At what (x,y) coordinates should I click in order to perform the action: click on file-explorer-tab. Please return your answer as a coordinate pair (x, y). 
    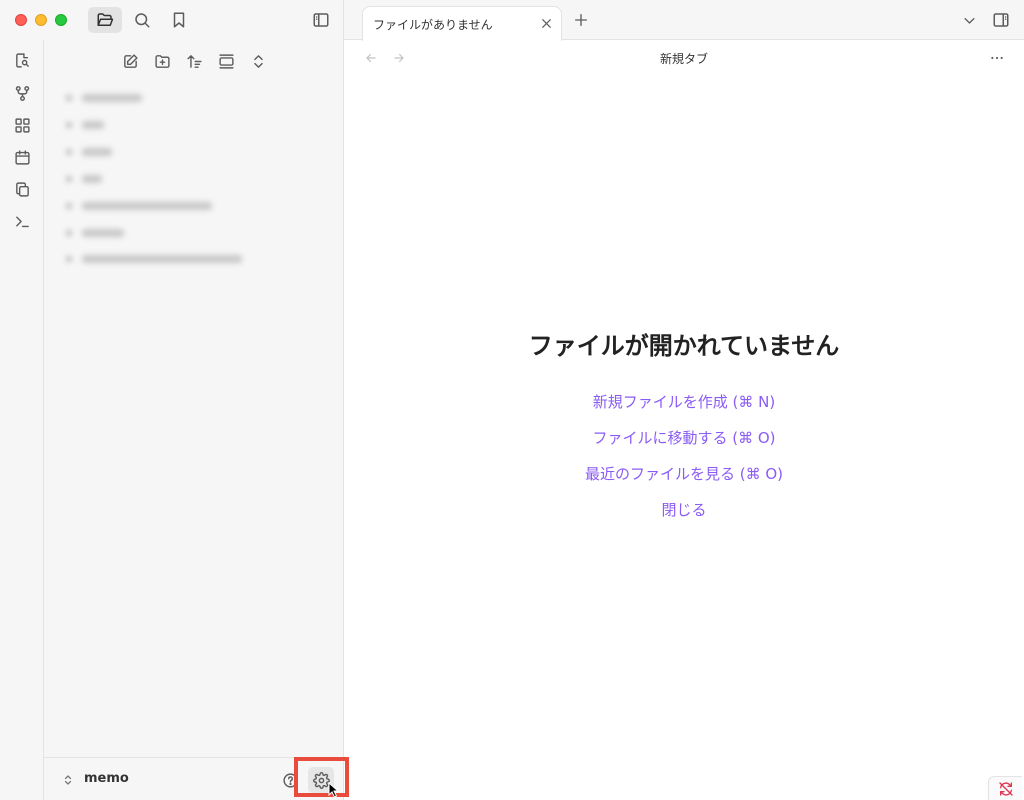
    Looking at the image, I should click on (105, 20).